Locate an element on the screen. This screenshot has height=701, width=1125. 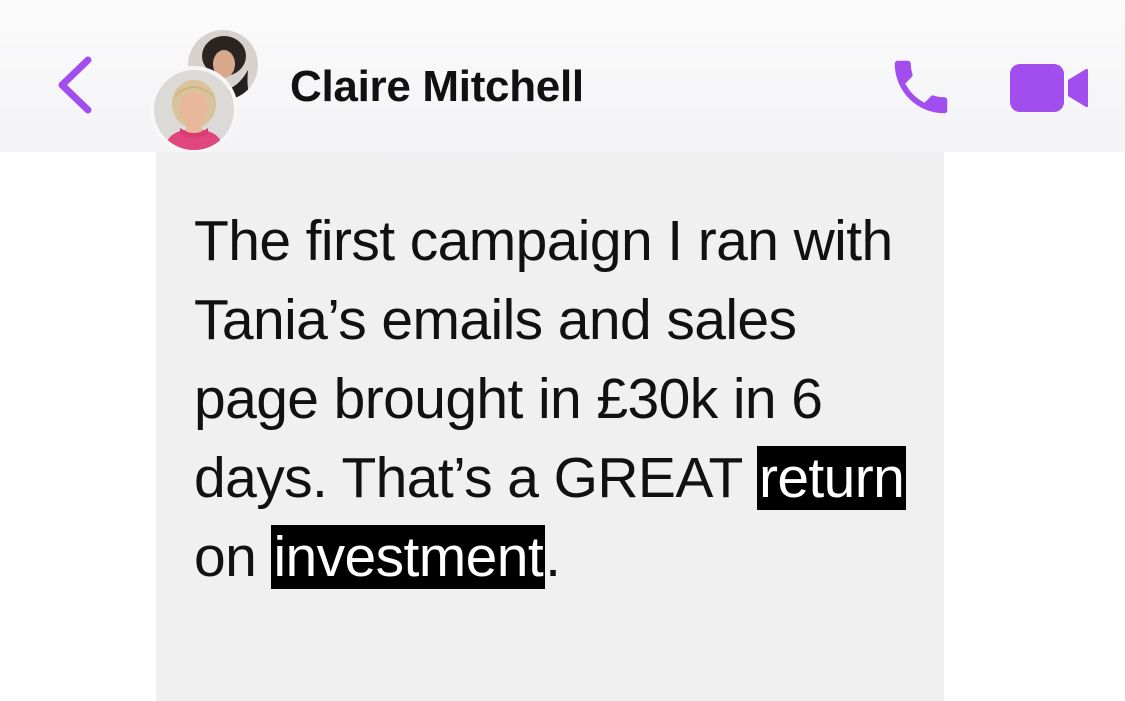
chevron-left-icon is located at coordinates (75, 85).